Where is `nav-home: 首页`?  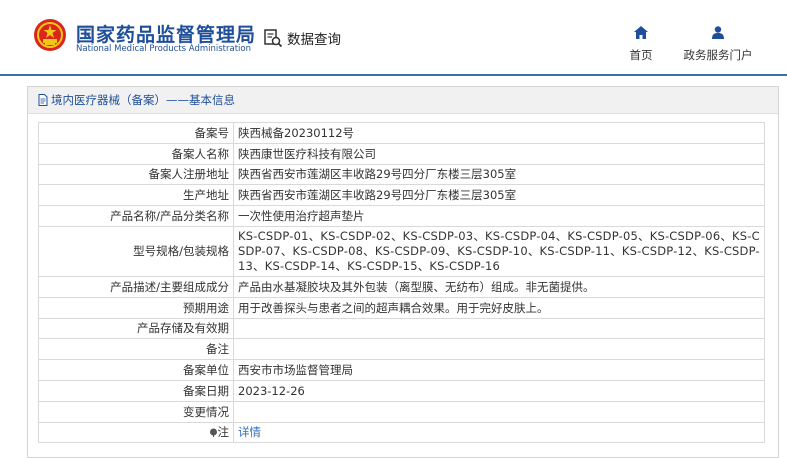
nav-home: 首页 is located at coordinates (641, 43).